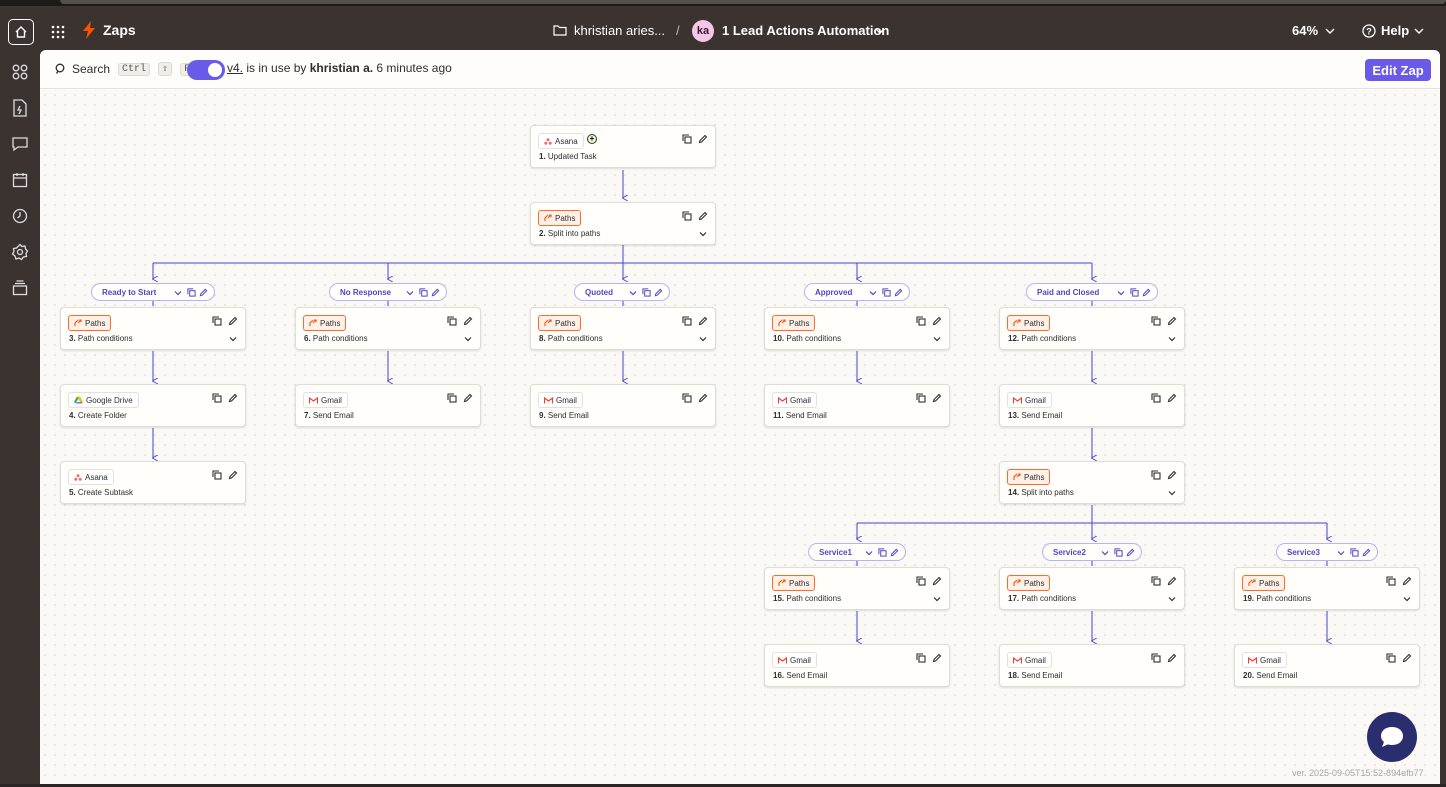  What do you see at coordinates (20, 72) in the screenshot?
I see `zaps-nav-icon` at bounding box center [20, 72].